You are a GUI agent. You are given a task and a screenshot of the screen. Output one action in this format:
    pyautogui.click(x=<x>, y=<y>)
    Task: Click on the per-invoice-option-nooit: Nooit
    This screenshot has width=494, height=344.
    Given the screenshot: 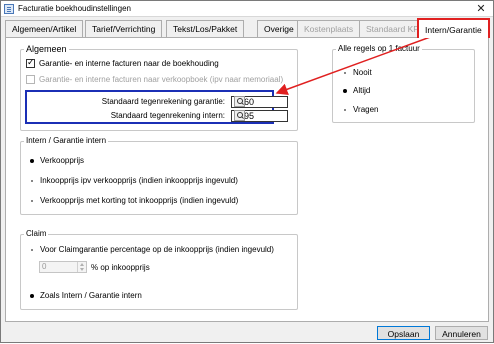 What is the action you would take?
    pyautogui.click(x=356, y=72)
    